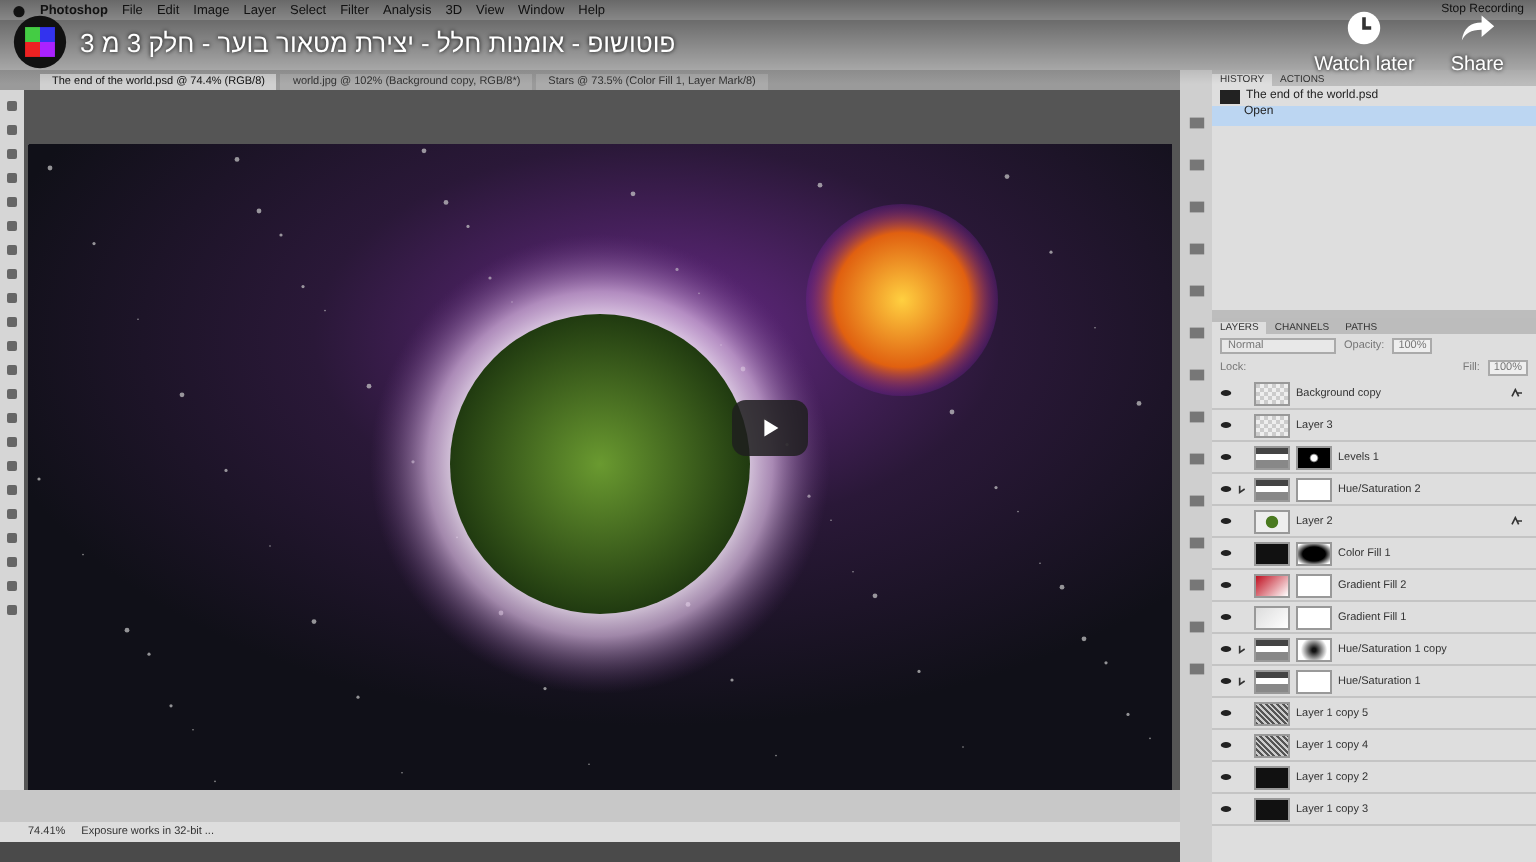 The height and width of the screenshot is (862, 1536). Describe the element at coordinates (1364, 27) in the screenshot. I see `clock-icon` at that location.